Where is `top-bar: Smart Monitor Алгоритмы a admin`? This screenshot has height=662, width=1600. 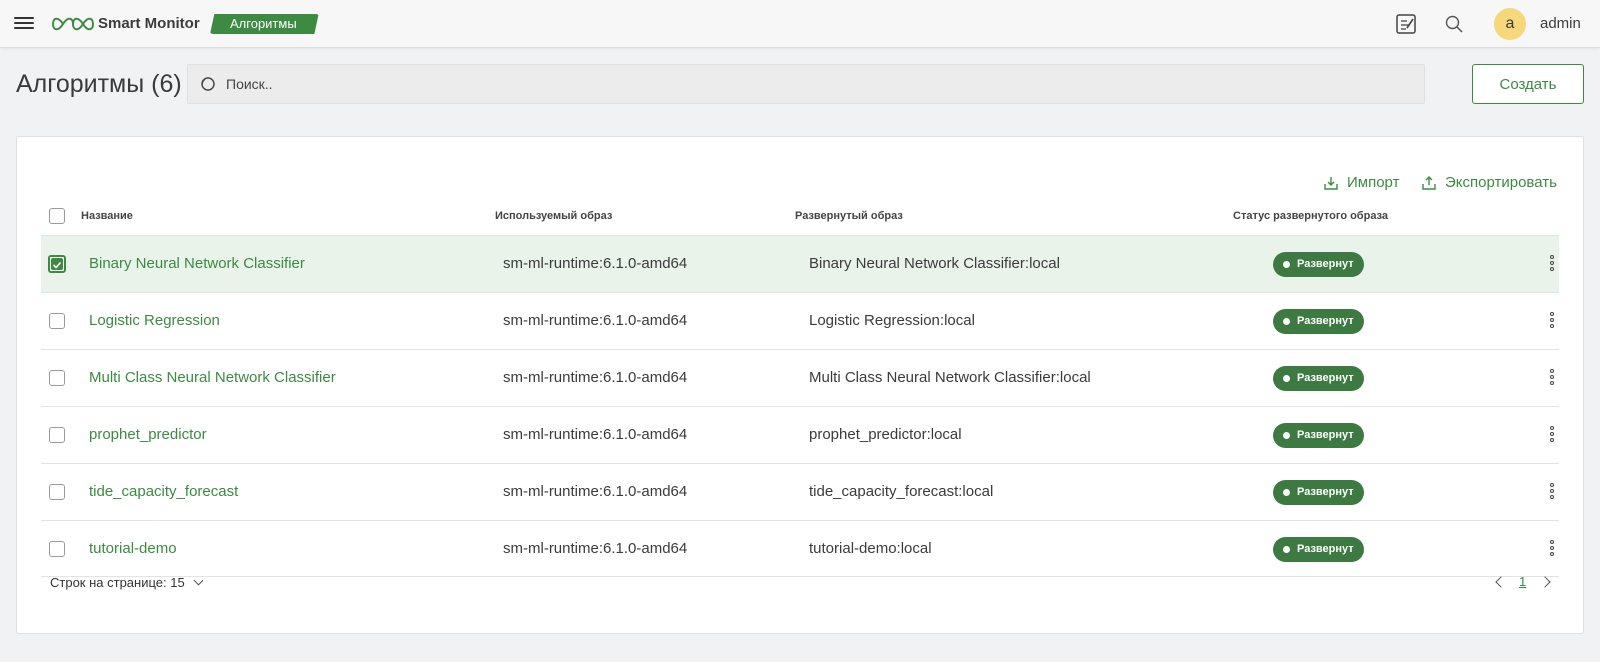 top-bar: Smart Monitor Алгоритмы a admin is located at coordinates (800, 24).